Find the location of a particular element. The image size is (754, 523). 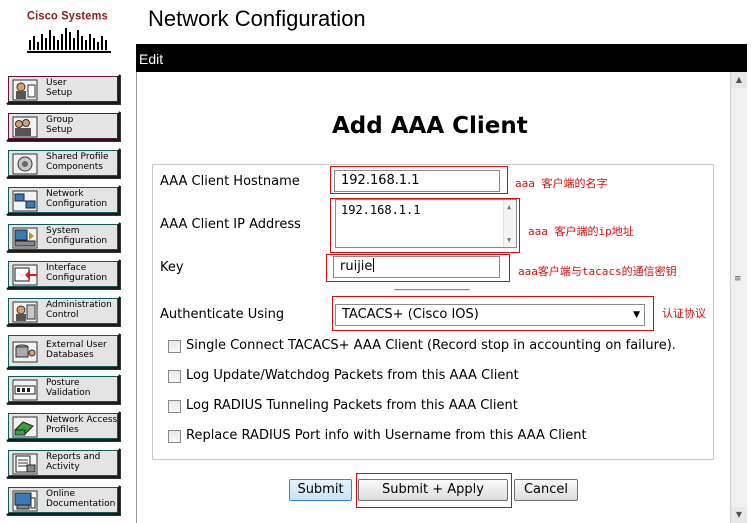

nav-label: Group Setup is located at coordinates (60, 125).